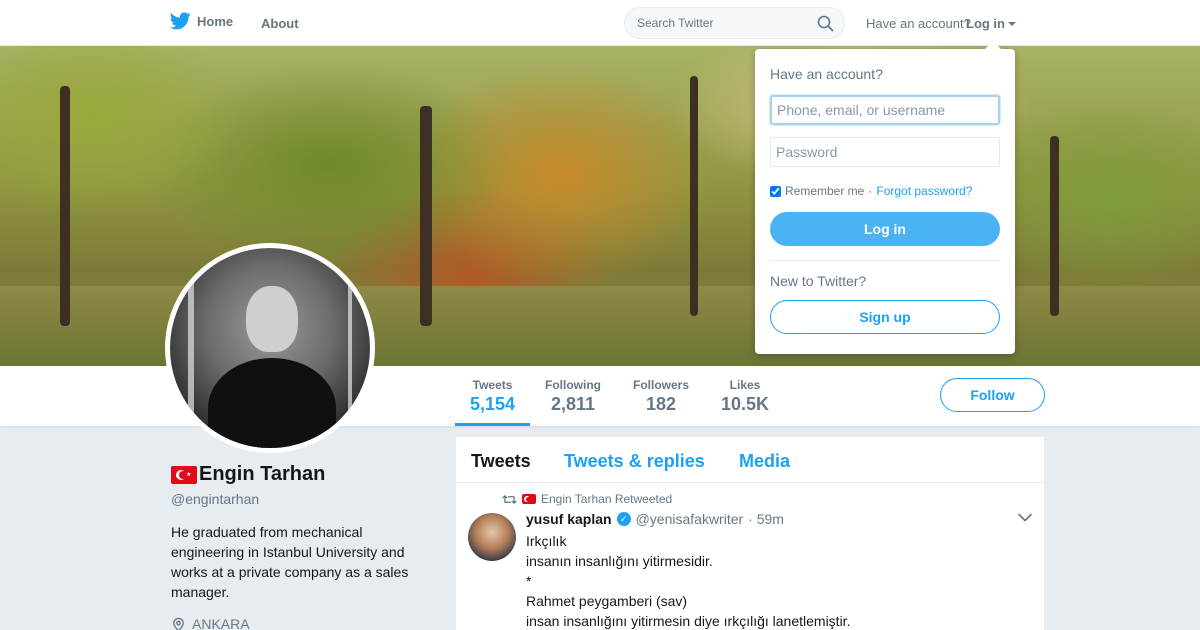  What do you see at coordinates (745, 385) in the screenshot?
I see `stat-label: Likes` at bounding box center [745, 385].